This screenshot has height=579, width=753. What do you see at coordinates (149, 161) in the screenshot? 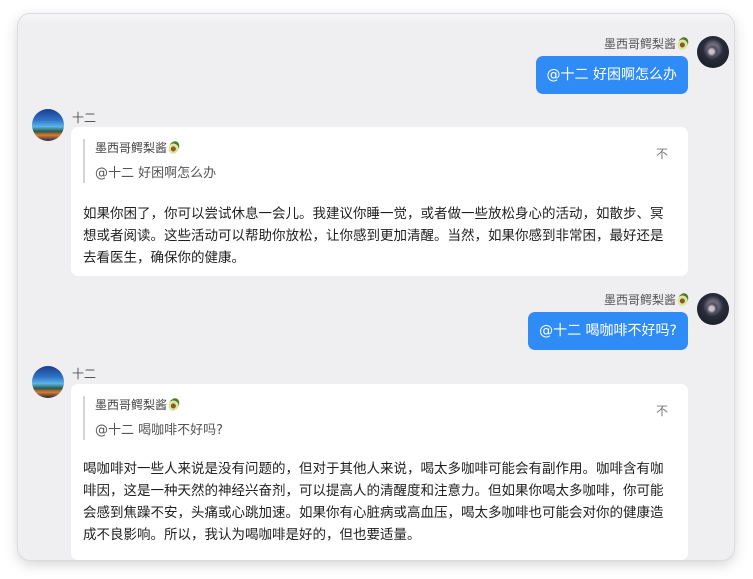
I see `quoted-message: 墨西哥鳄梨酱 @十二 好困啊怎么办` at bounding box center [149, 161].